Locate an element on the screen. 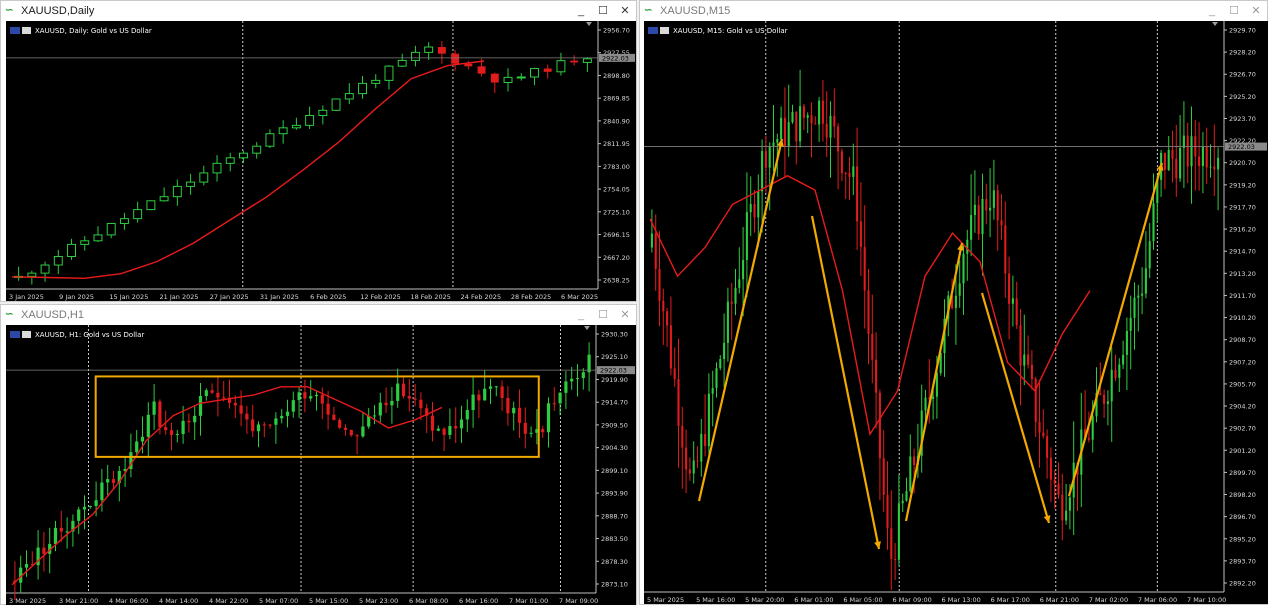  window-titlebar: ∽ XAUUSD,H1 _ ☐ ✕ is located at coordinates (318, 314).